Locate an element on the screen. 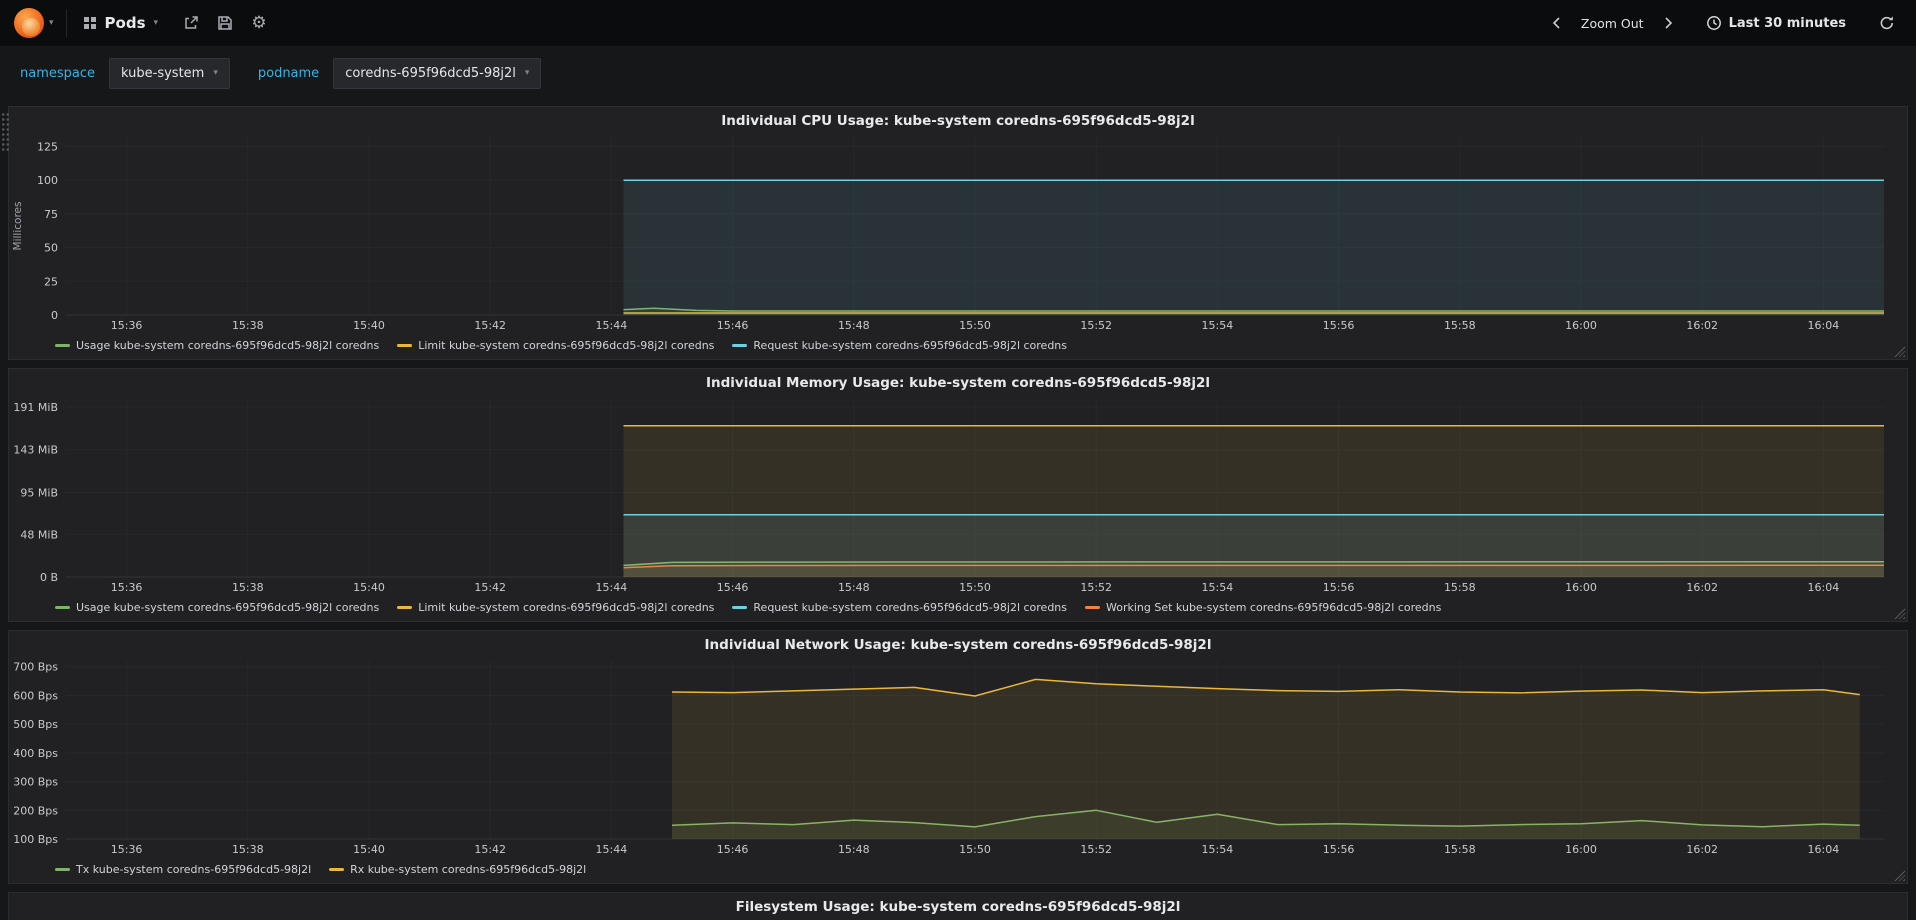 The image size is (1916, 920). svg-text: 500 Bps is located at coordinates (35, 724).